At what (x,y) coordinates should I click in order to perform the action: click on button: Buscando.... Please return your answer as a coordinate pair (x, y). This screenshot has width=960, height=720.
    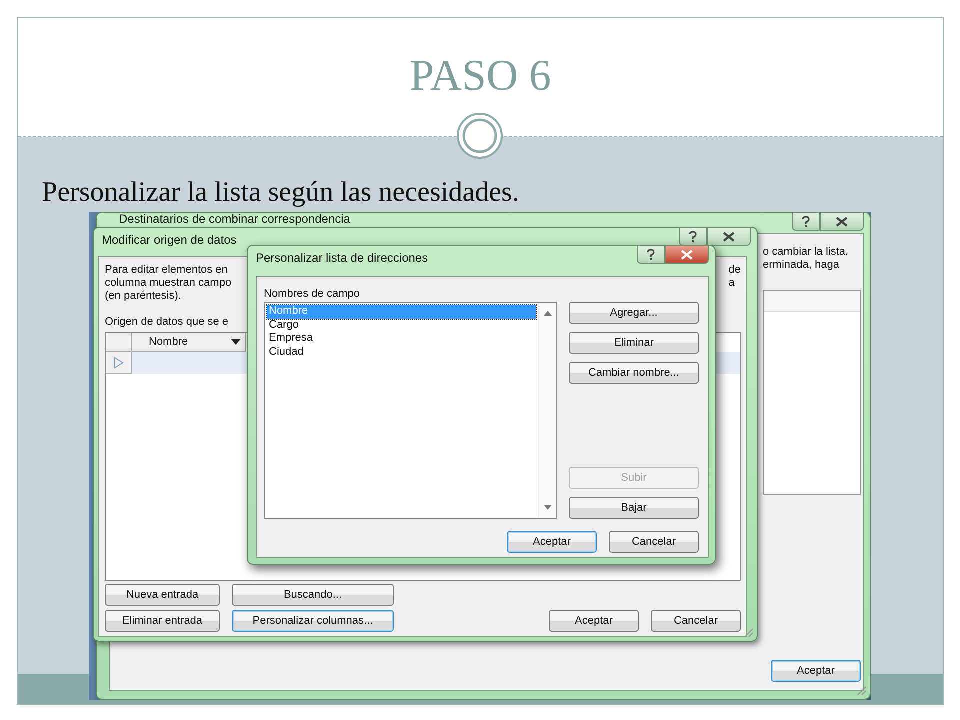
    Looking at the image, I should click on (313, 595).